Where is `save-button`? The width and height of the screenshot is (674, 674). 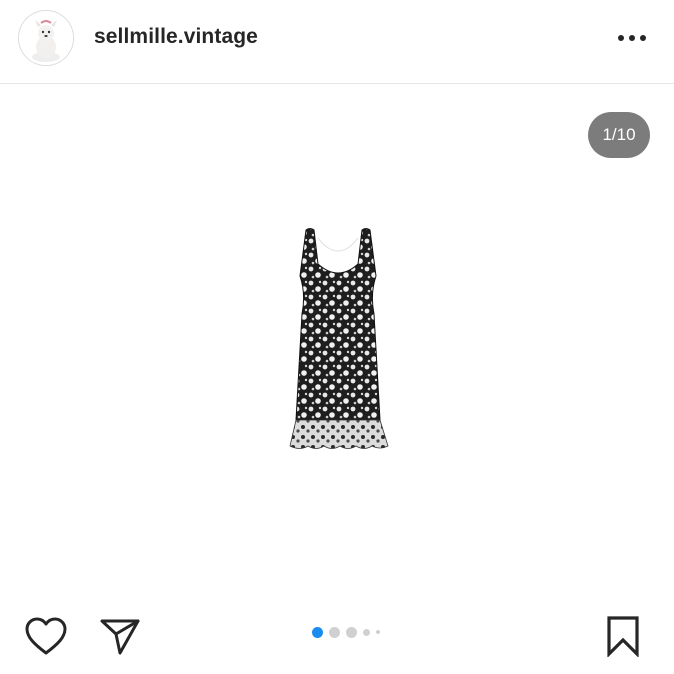
save-button is located at coordinates (623, 636).